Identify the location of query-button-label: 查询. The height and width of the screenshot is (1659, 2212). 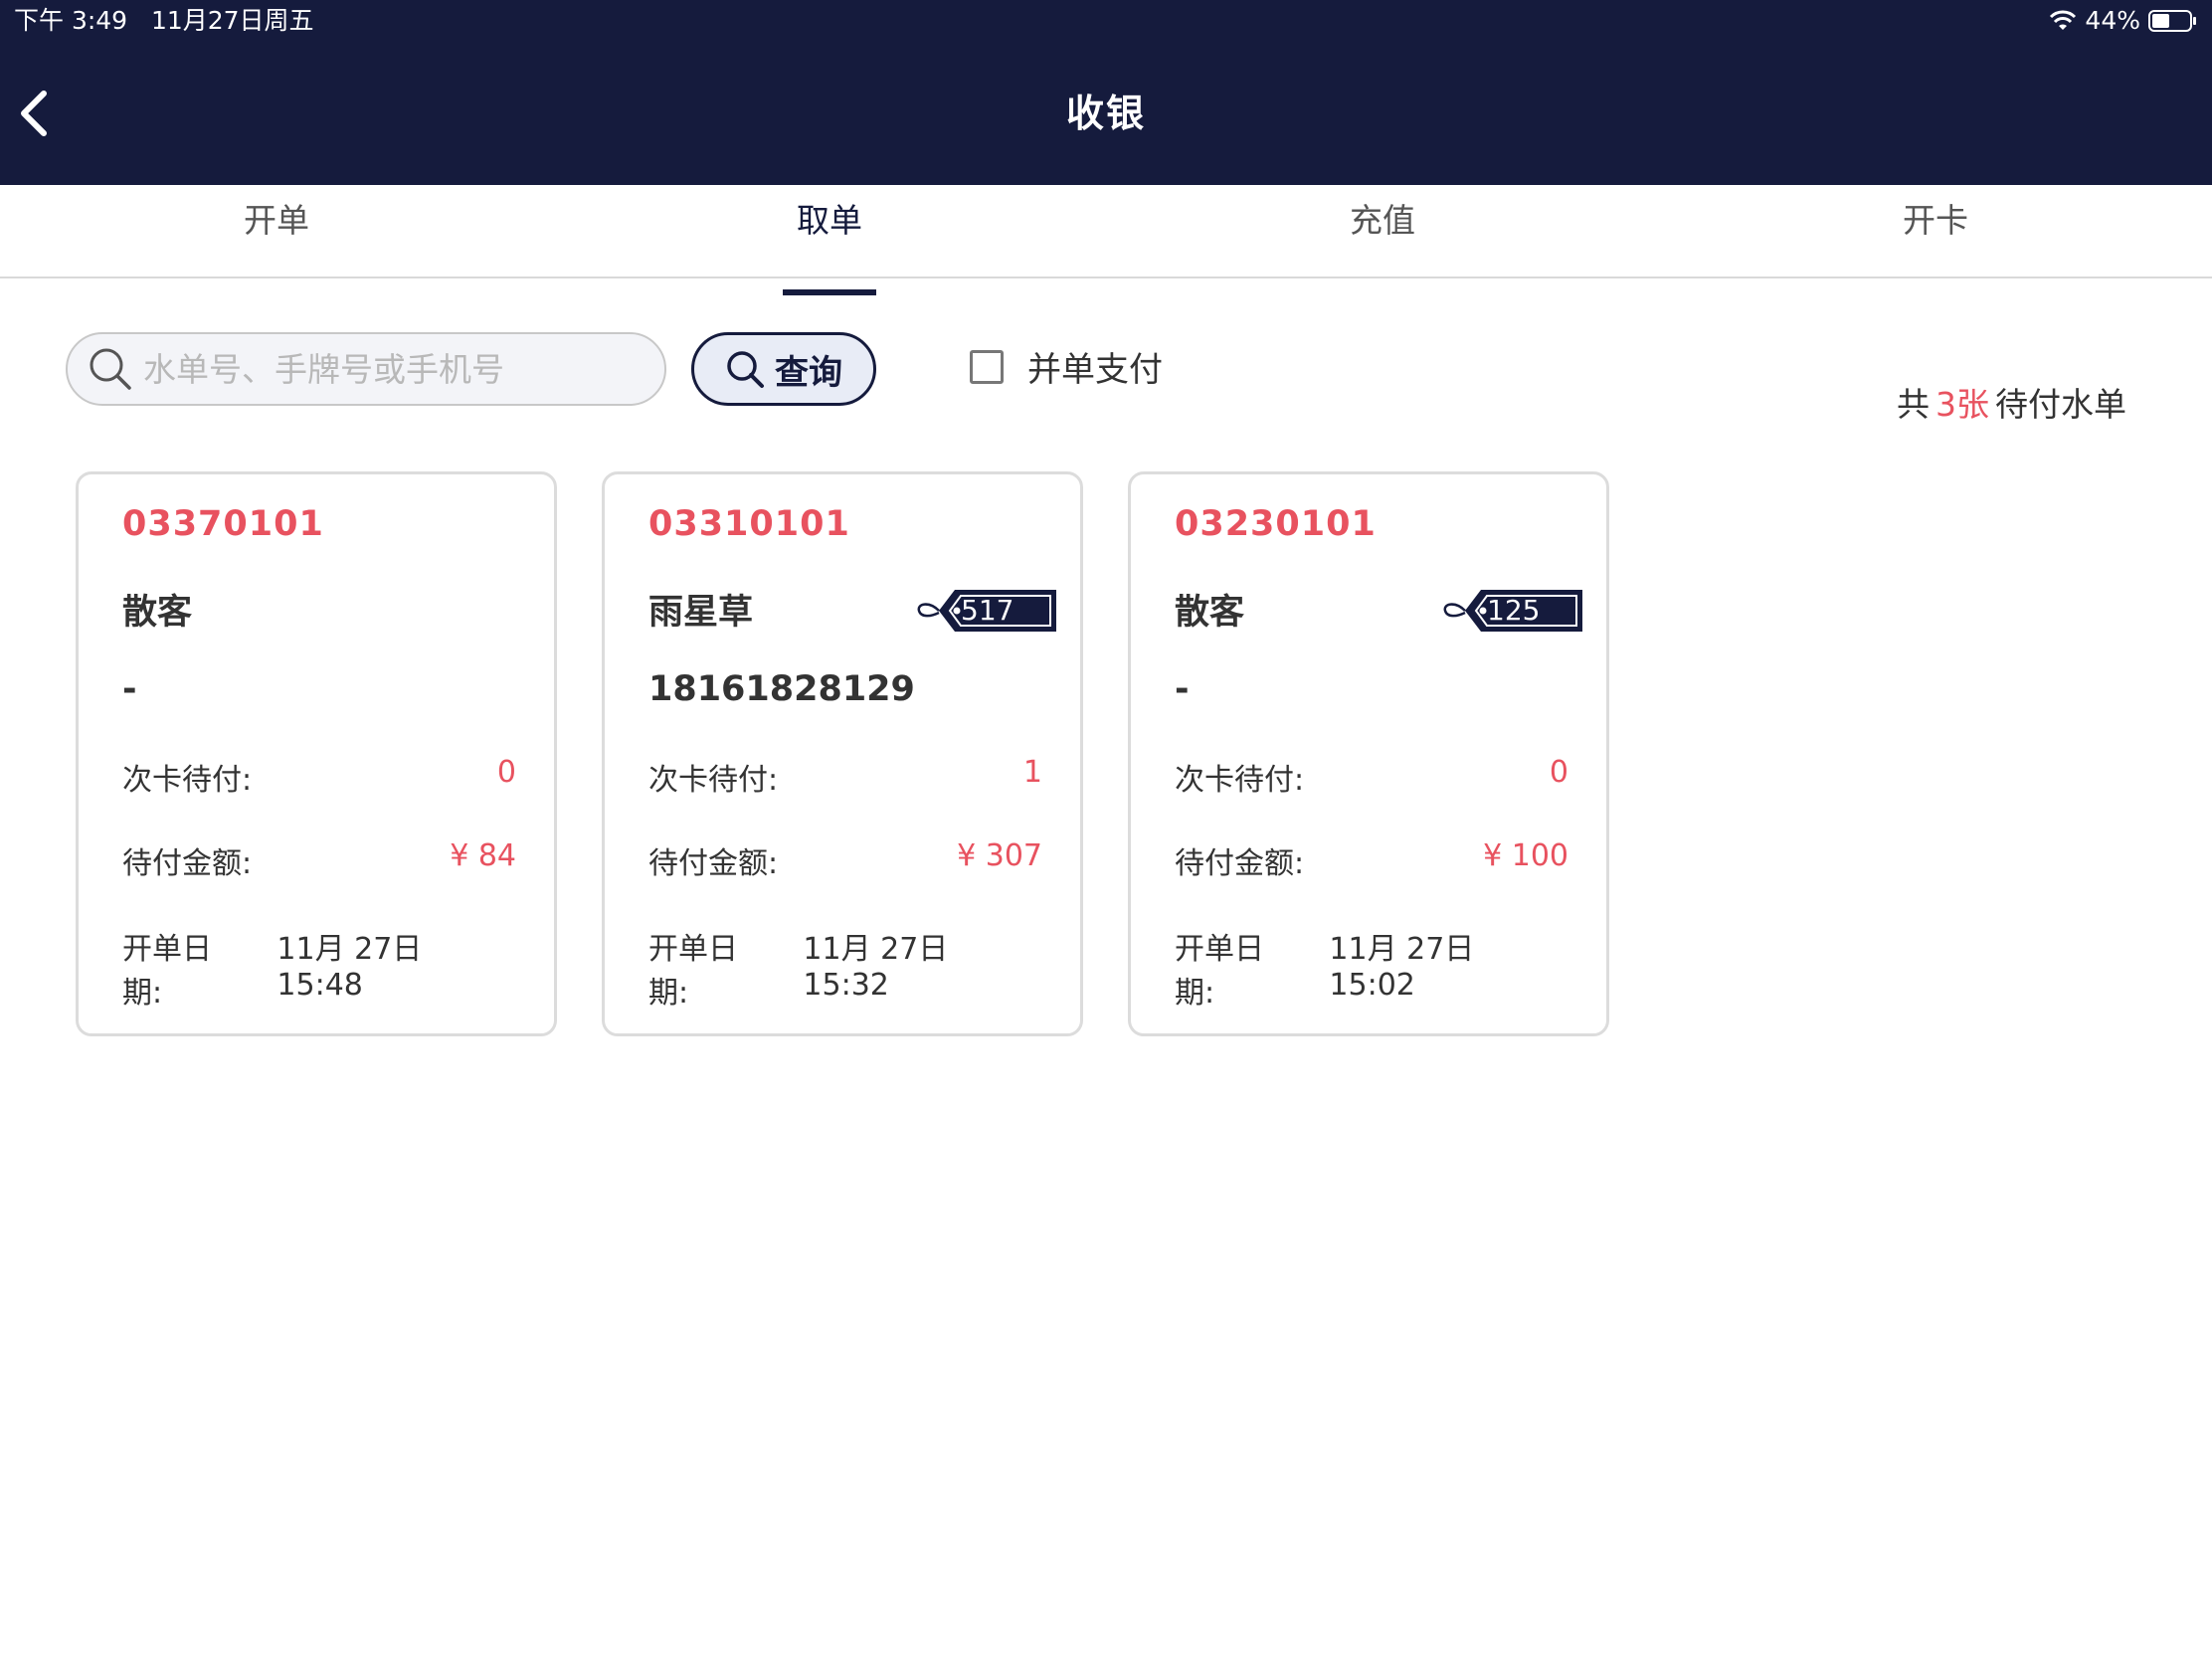
(808, 372).